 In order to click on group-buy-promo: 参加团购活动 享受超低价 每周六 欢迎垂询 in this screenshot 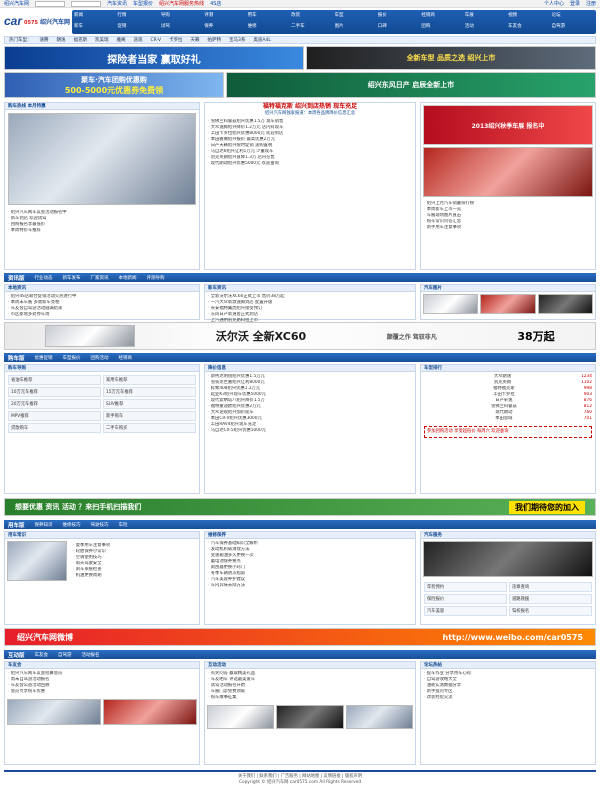, I will do `click(508, 432)`.